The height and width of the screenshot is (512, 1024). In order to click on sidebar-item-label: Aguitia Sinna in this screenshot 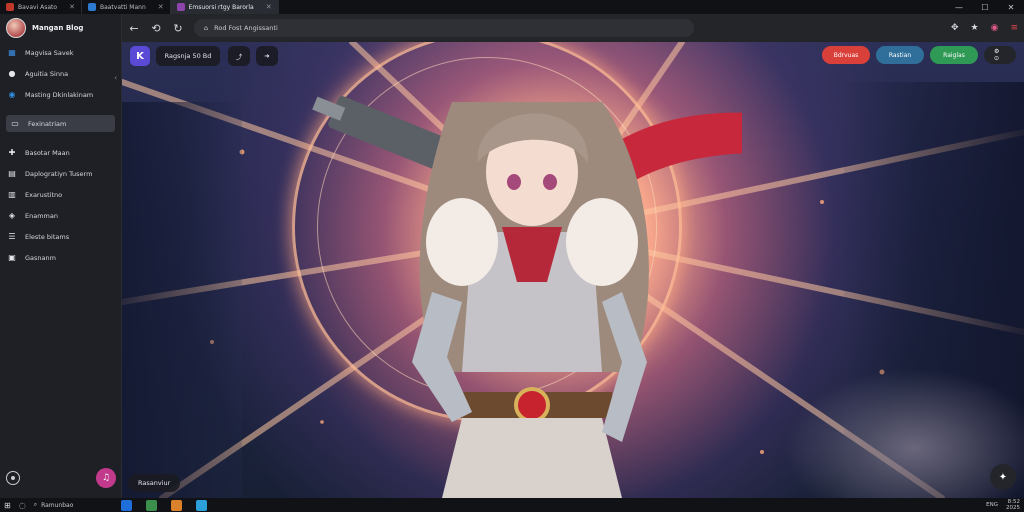, I will do `click(47, 73)`.